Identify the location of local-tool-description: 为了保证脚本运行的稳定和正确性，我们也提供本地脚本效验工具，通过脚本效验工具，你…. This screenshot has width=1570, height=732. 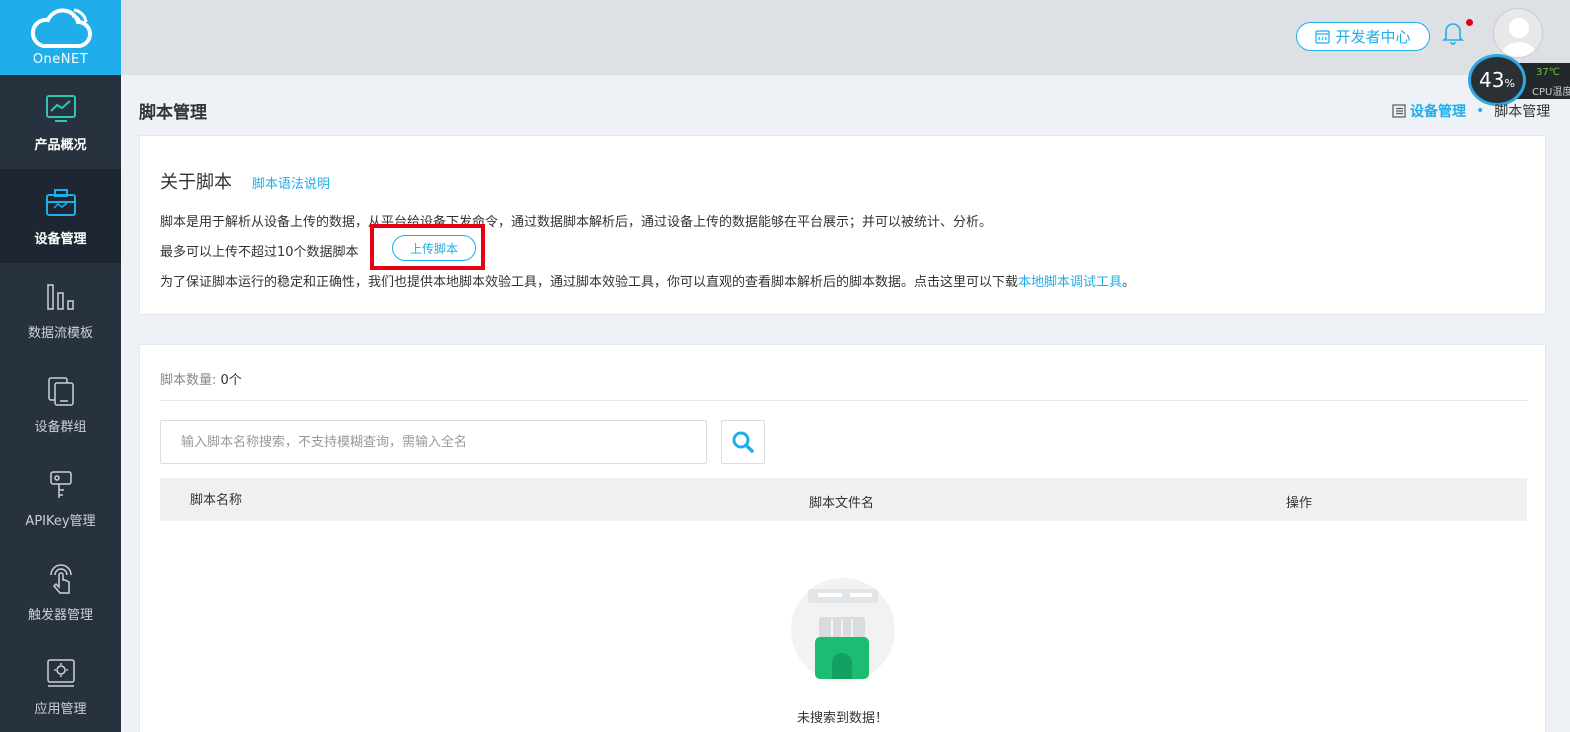
(589, 282).